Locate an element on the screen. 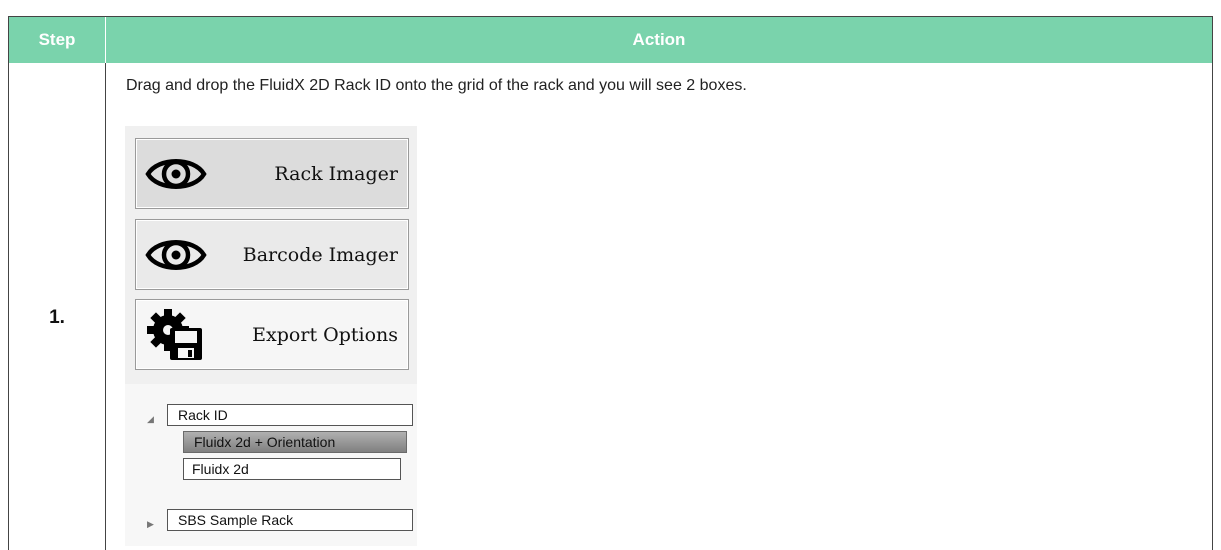 Image resolution: width=1221 pixels, height=550 pixels. rack-imager-label: Rack Imager is located at coordinates (336, 173).